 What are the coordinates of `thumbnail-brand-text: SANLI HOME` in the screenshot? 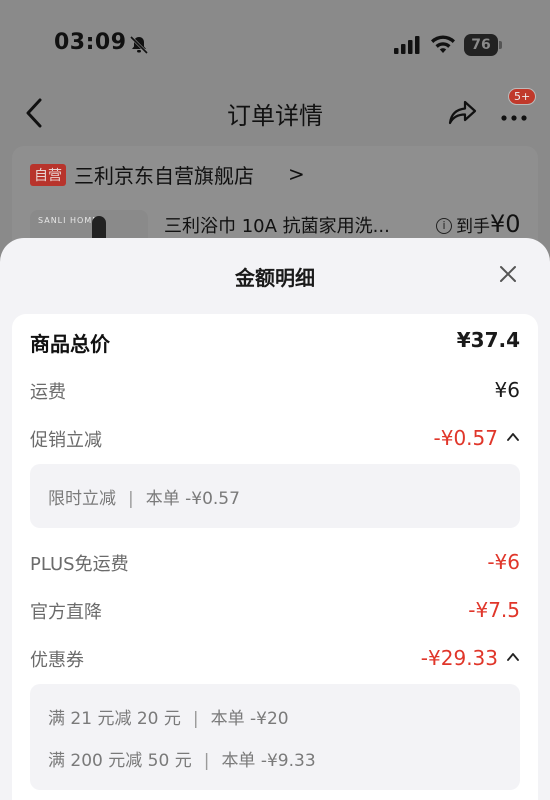 It's located at (68, 220).